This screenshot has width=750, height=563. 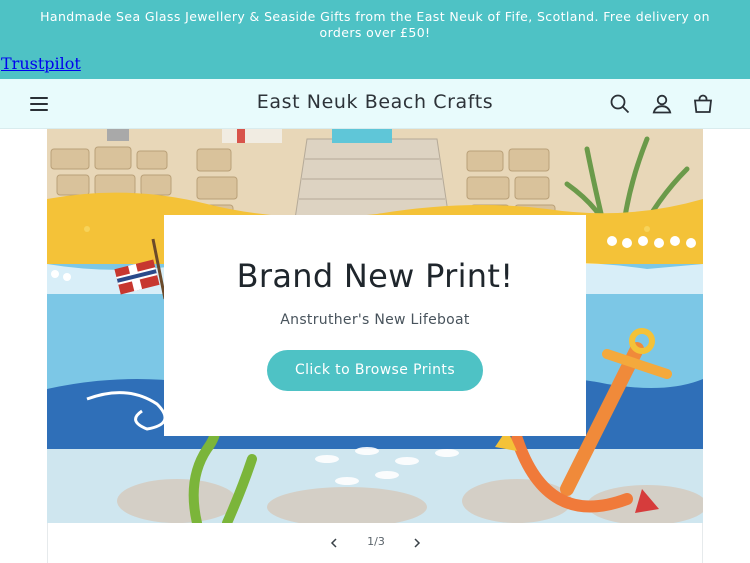 What do you see at coordinates (375, 320) in the screenshot?
I see `hero-subtitle: Anstruther's New Lifeboat` at bounding box center [375, 320].